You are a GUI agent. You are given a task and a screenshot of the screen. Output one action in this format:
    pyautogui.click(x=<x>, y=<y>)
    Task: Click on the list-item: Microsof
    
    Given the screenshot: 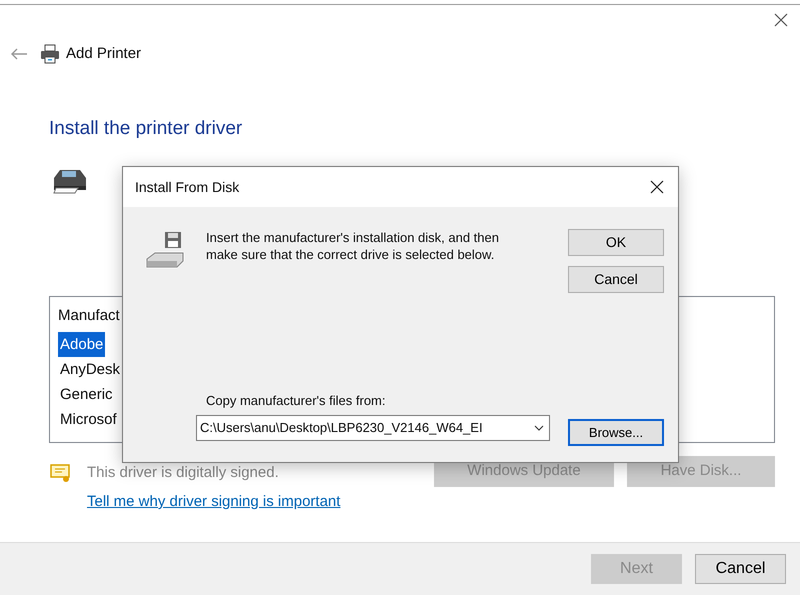 What is the action you would take?
    pyautogui.click(x=88, y=419)
    